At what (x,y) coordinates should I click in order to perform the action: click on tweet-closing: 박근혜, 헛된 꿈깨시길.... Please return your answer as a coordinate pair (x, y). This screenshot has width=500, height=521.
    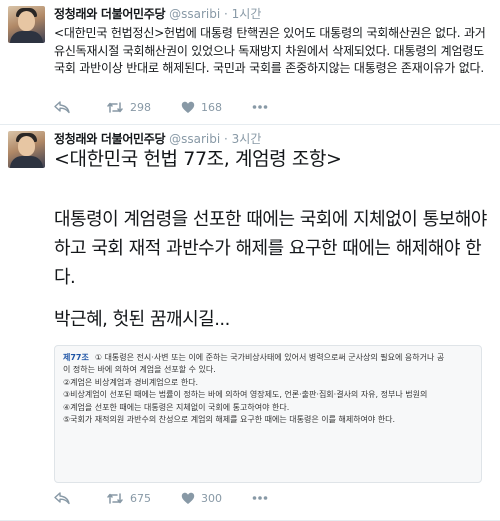
    Looking at the image, I should click on (142, 319).